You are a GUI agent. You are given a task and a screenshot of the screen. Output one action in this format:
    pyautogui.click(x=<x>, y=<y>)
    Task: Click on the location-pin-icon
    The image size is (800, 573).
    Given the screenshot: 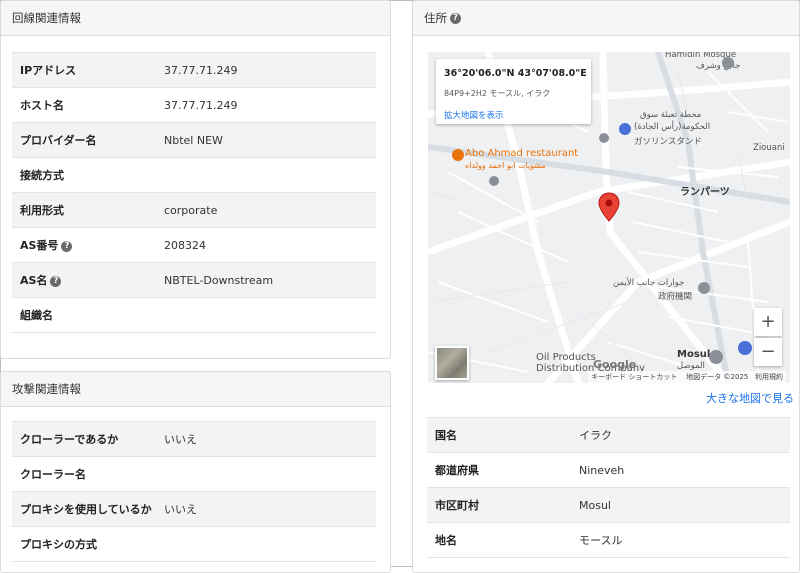 What is the action you would take?
    pyautogui.click(x=609, y=207)
    